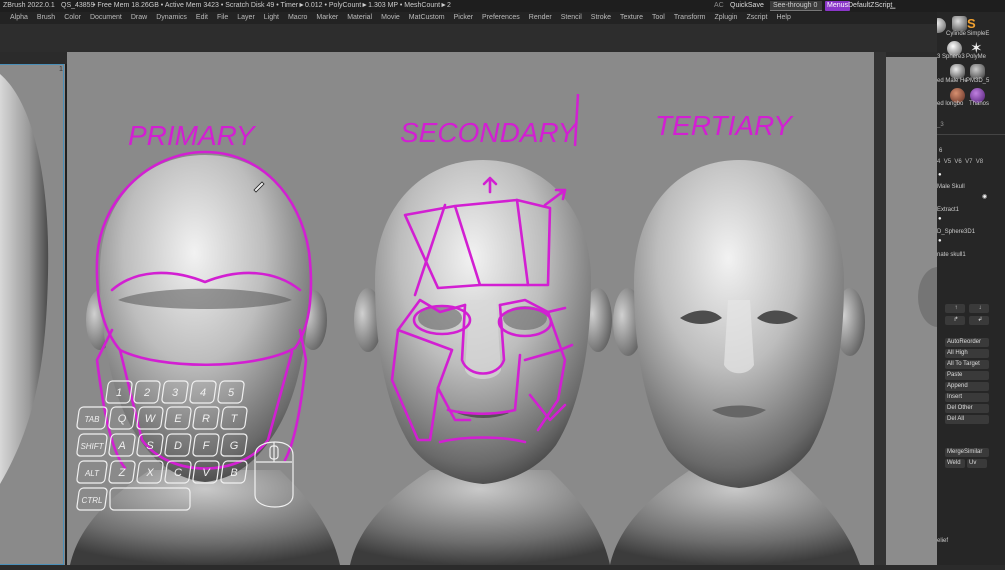 The height and width of the screenshot is (570, 1005). What do you see at coordinates (977, 81) in the screenshot?
I see `tool-label-pm3d: PM3D_5` at bounding box center [977, 81].